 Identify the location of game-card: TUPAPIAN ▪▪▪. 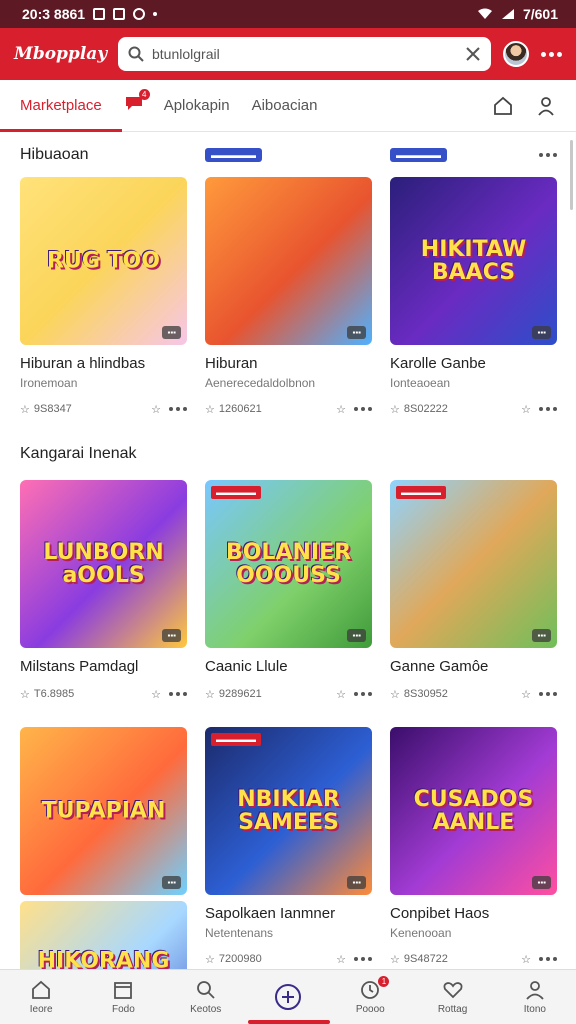
(103, 811).